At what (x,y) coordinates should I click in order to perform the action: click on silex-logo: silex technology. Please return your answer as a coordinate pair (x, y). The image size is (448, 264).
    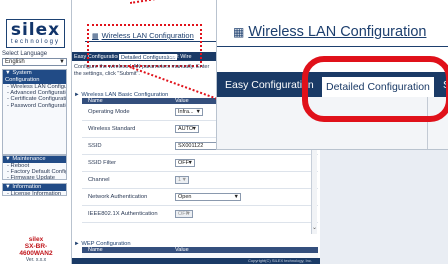
    Looking at the image, I should click on (35, 33).